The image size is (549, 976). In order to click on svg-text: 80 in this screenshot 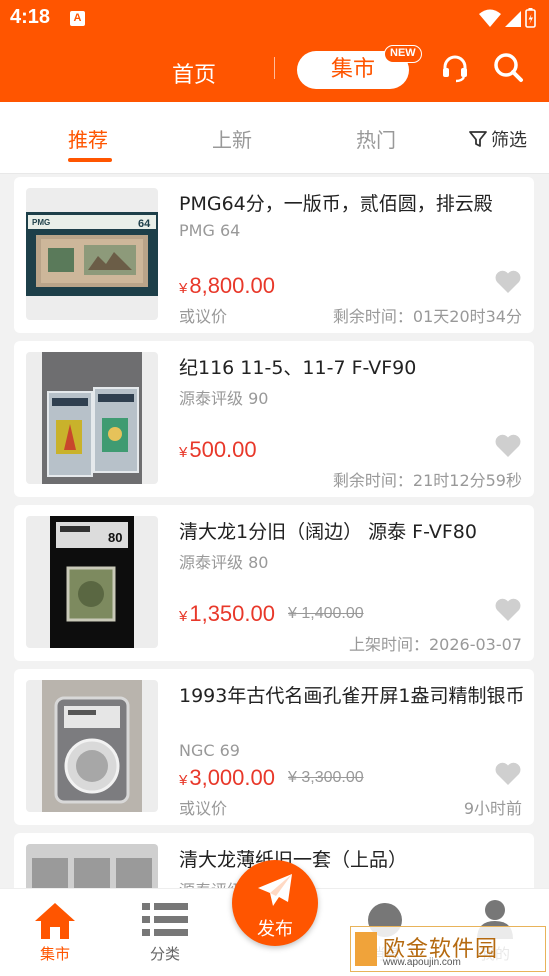, I will do `click(115, 537)`.